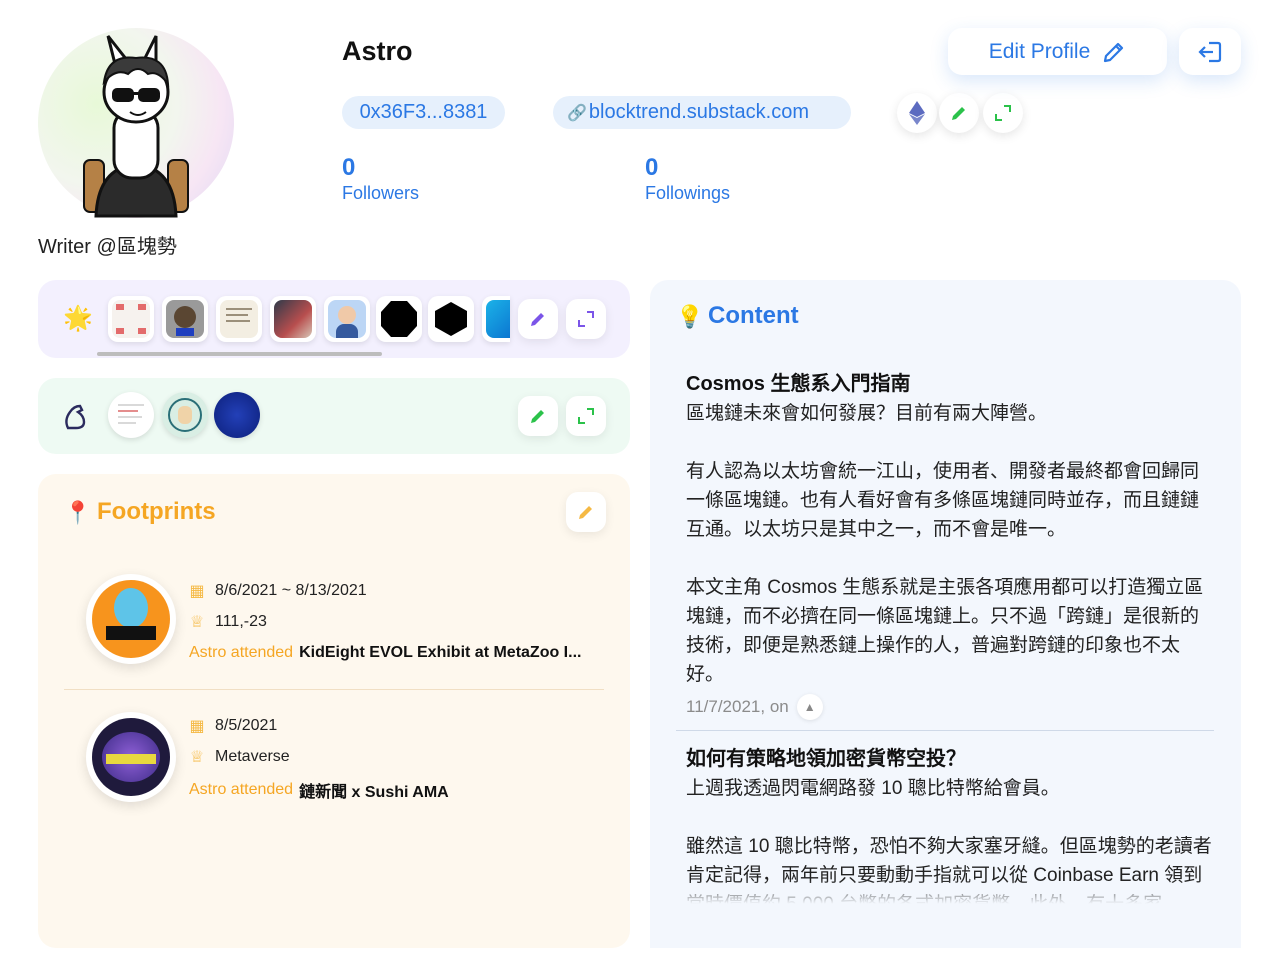  What do you see at coordinates (293, 319) in the screenshot?
I see `nft-thumb-photo` at bounding box center [293, 319].